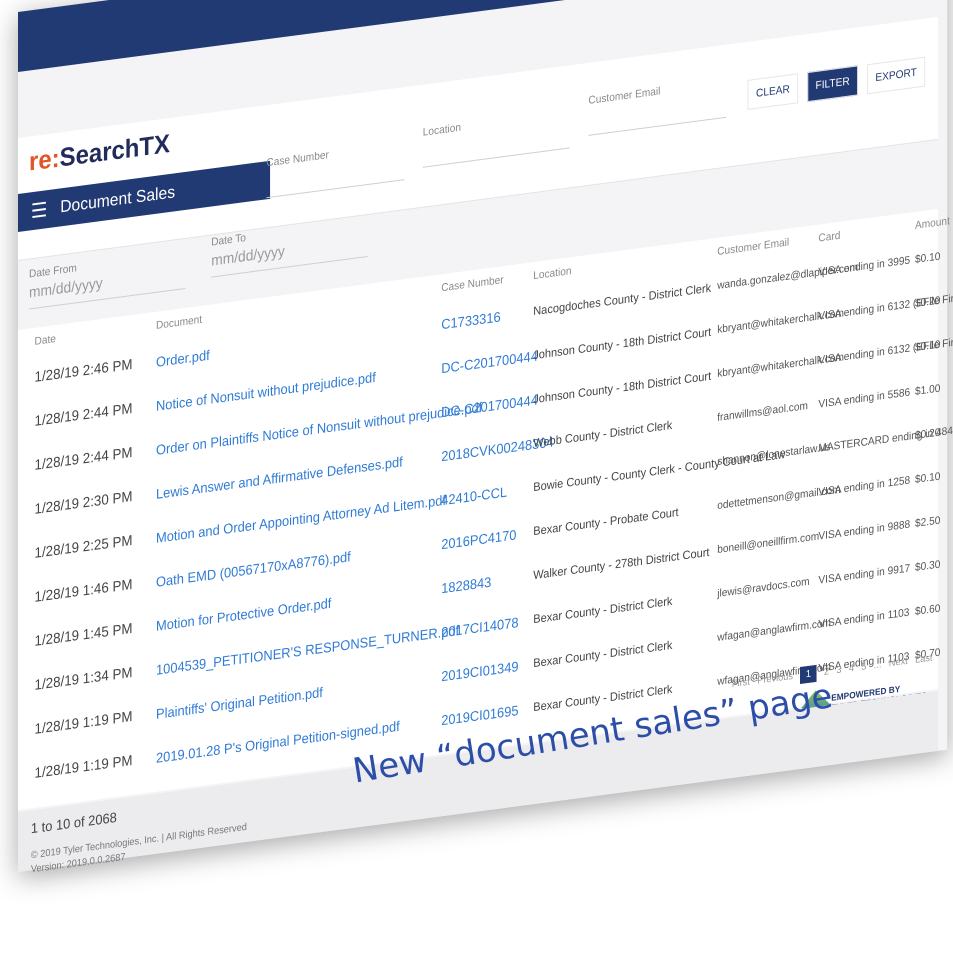  I want to click on cell-location: Webb County - District Clerk, so click(603, 434).